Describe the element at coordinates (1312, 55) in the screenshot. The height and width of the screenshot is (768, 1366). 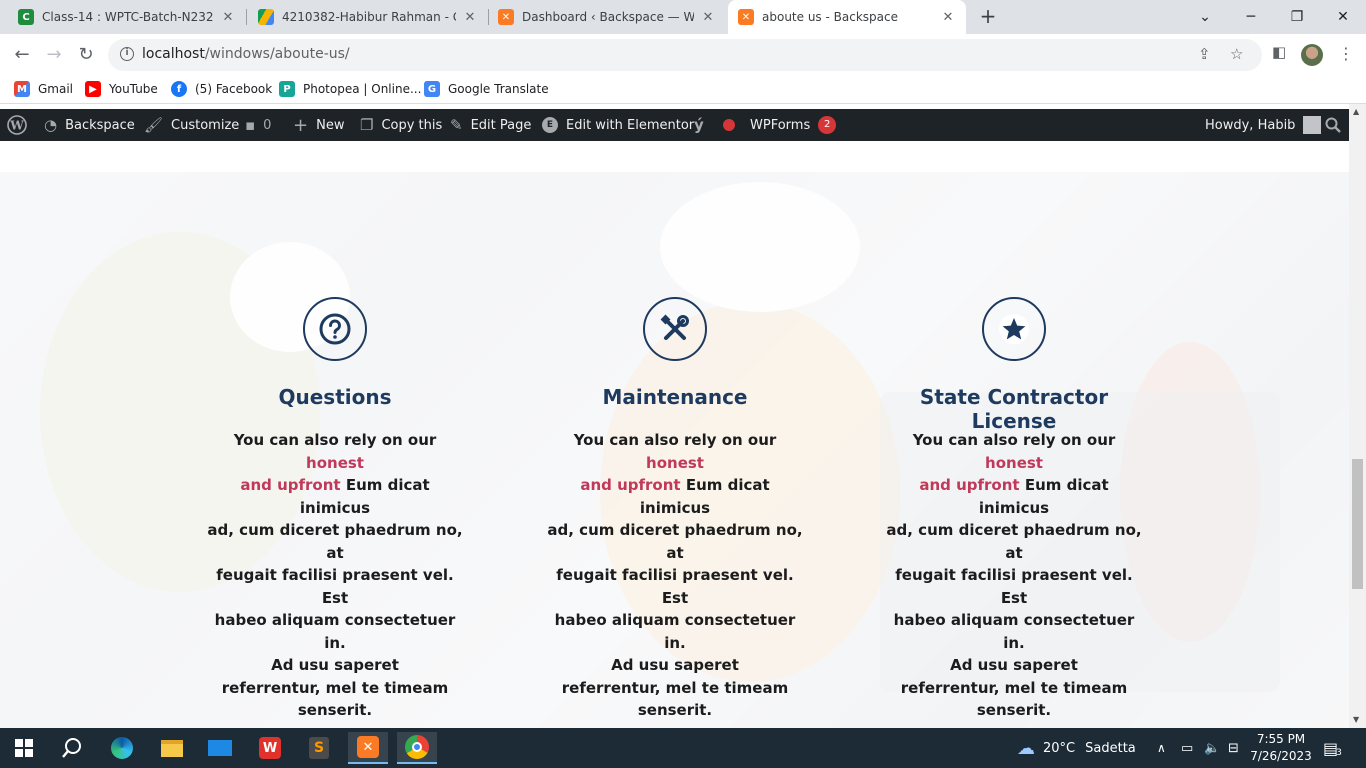
I see `profile-avatar` at that location.